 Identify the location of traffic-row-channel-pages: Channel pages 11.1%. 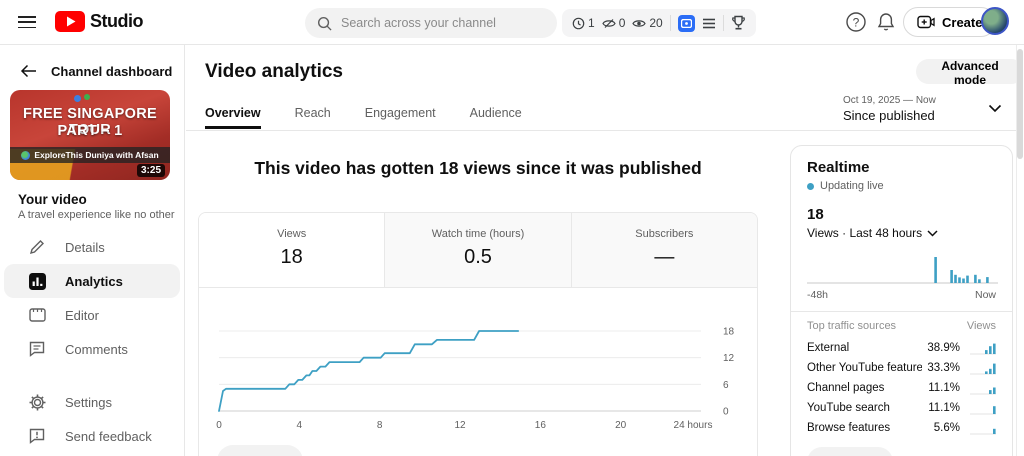
(901, 388).